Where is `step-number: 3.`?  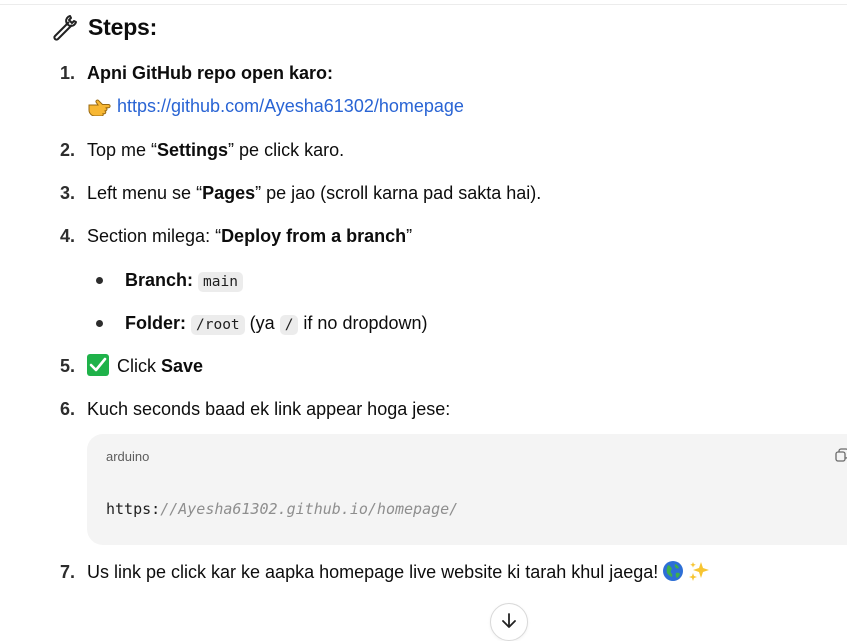 step-number: 3. is located at coordinates (67, 193).